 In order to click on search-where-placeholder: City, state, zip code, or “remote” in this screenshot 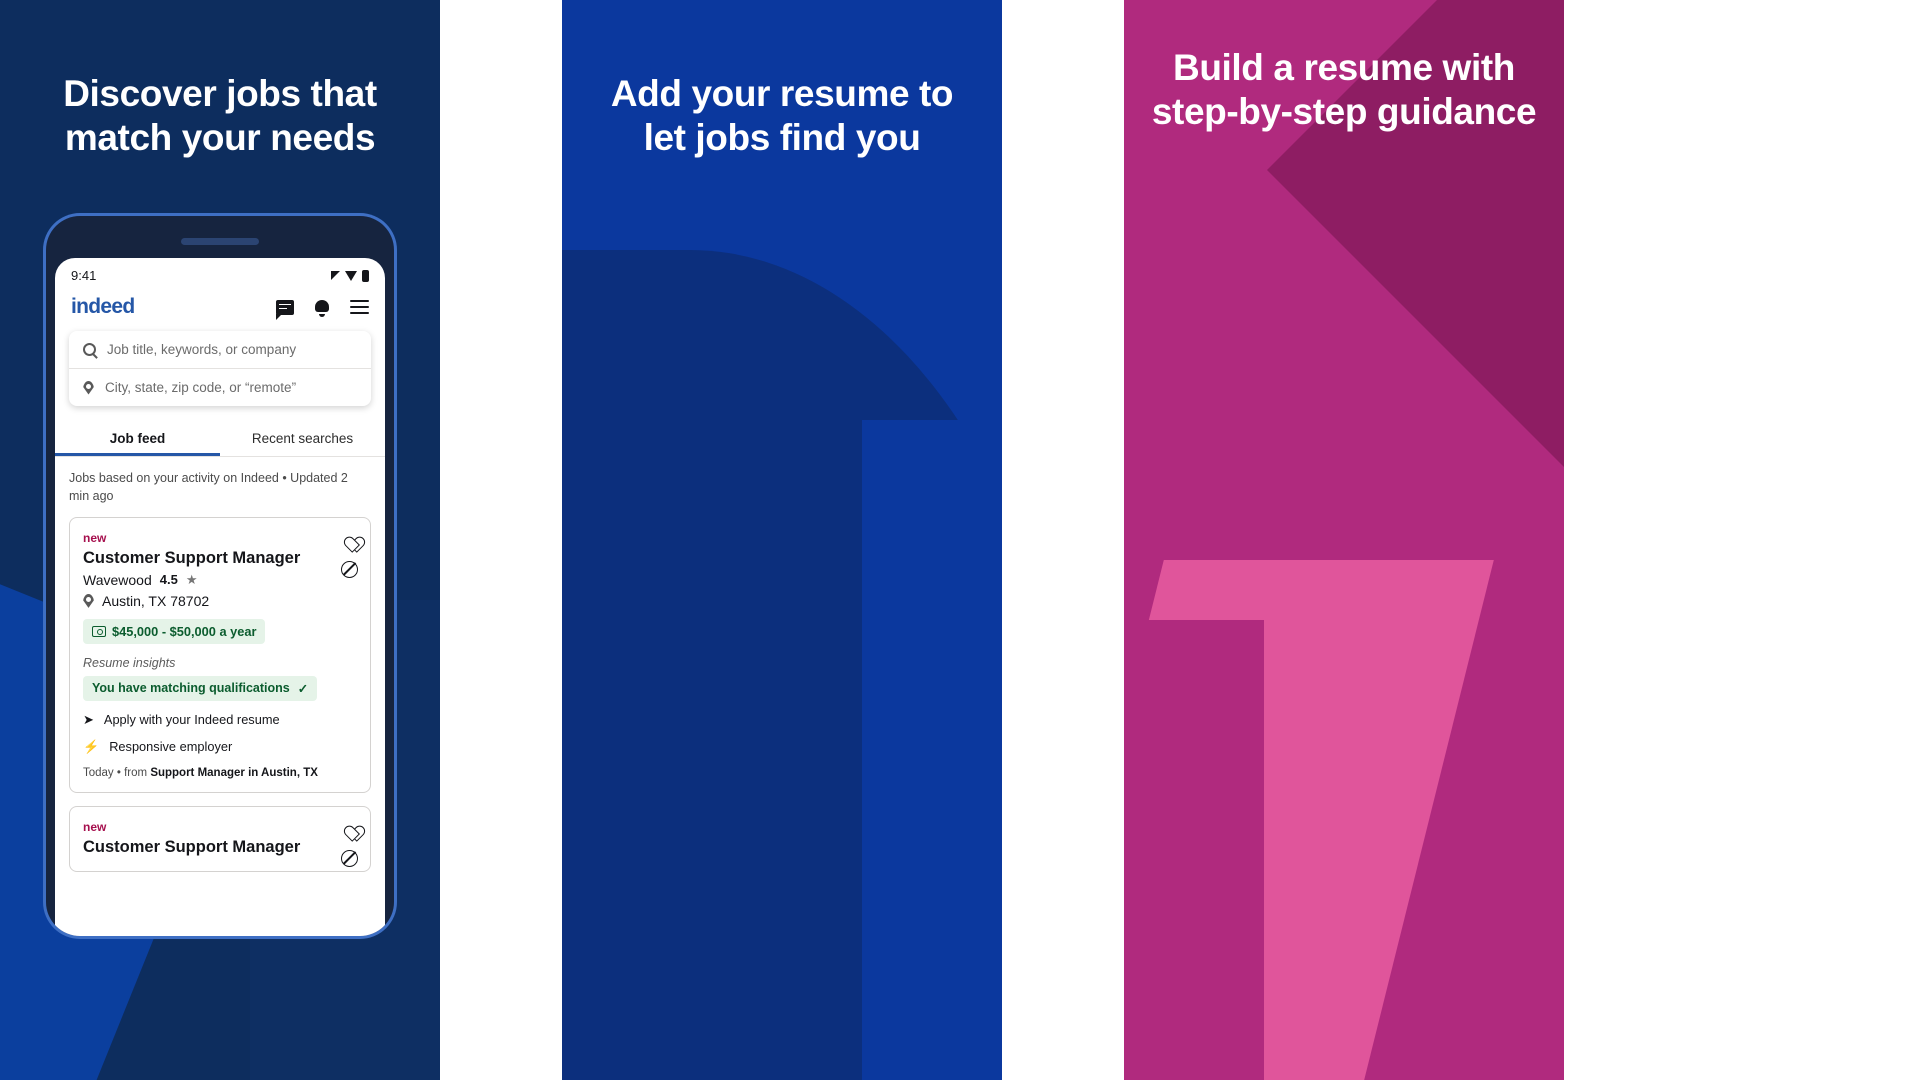, I will do `click(201, 387)`.